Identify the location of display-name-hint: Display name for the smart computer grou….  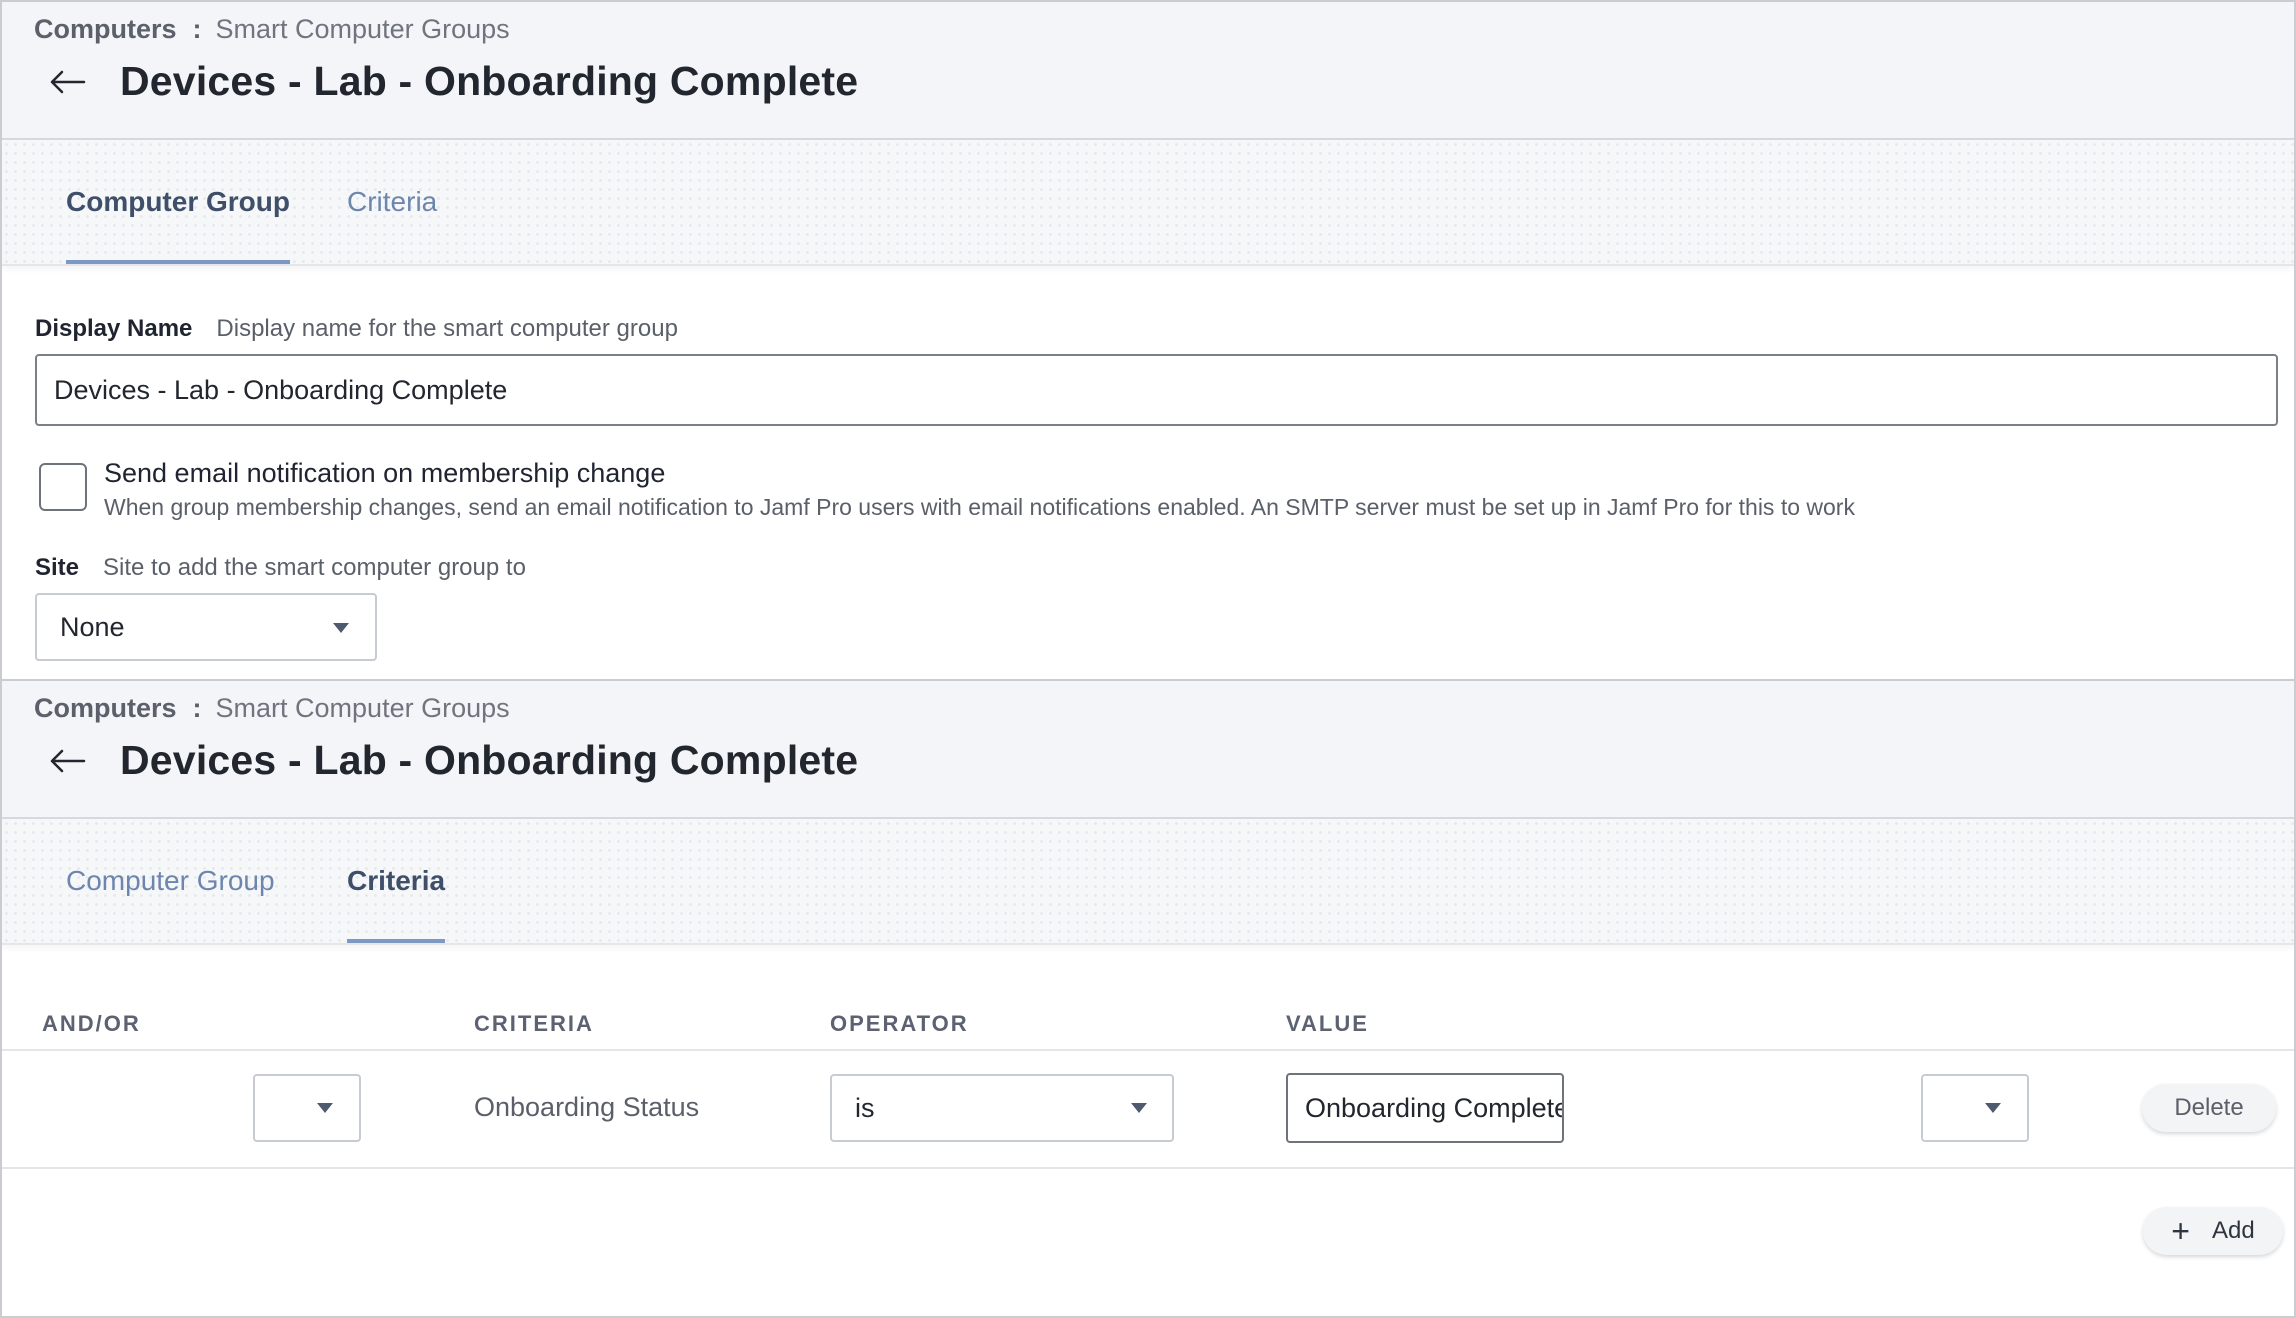
(447, 328).